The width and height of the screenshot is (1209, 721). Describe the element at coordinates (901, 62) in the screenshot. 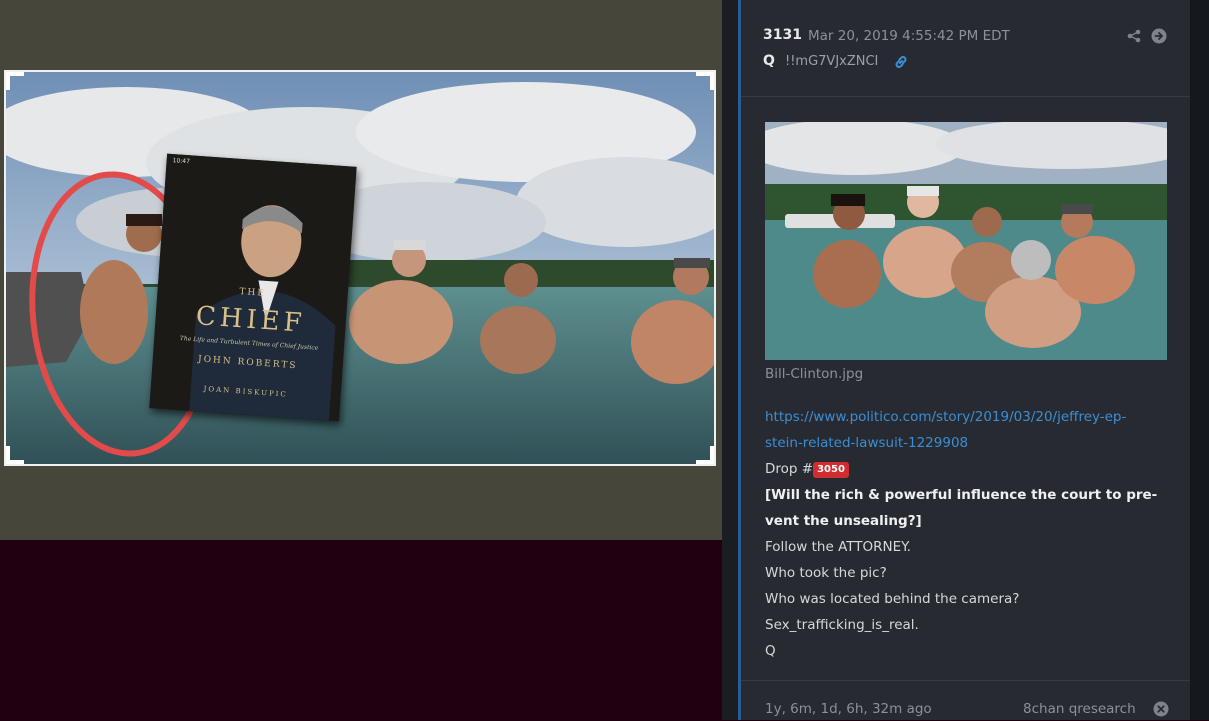

I see `link-icon` at that location.